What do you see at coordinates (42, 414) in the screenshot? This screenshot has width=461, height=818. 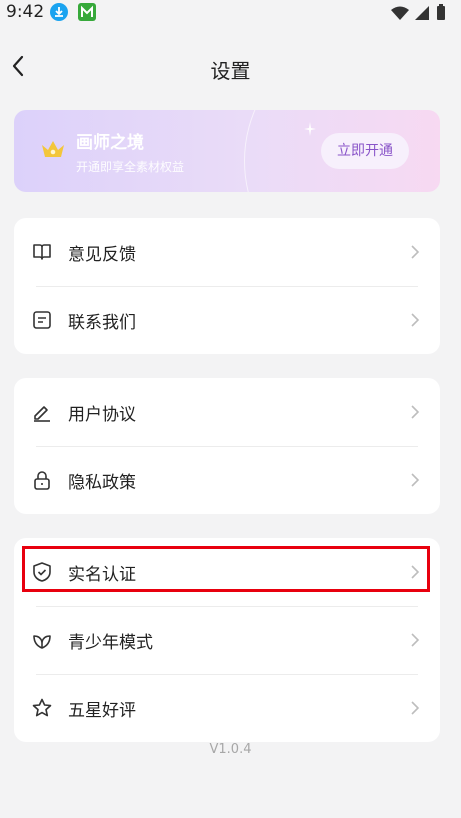 I see `pen-icon` at bounding box center [42, 414].